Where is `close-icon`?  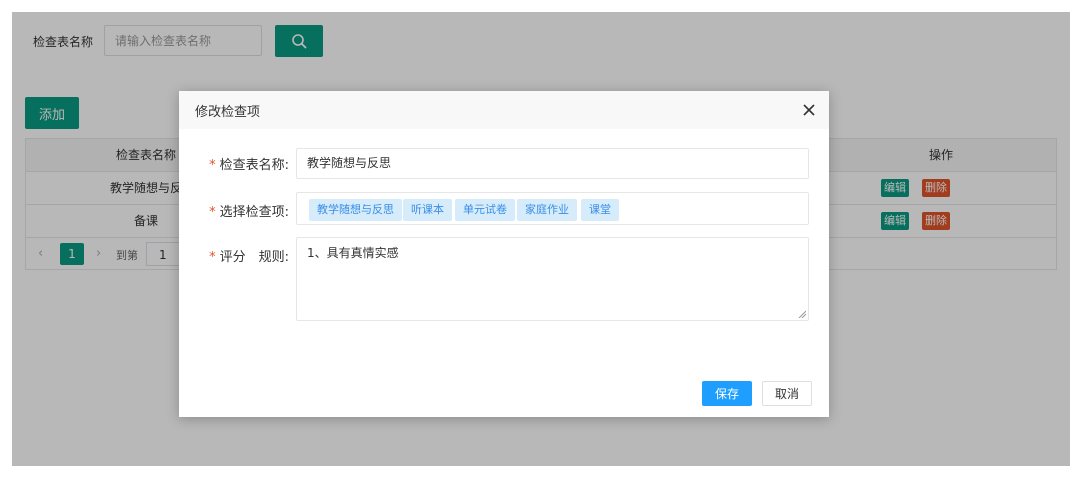 close-icon is located at coordinates (809, 110).